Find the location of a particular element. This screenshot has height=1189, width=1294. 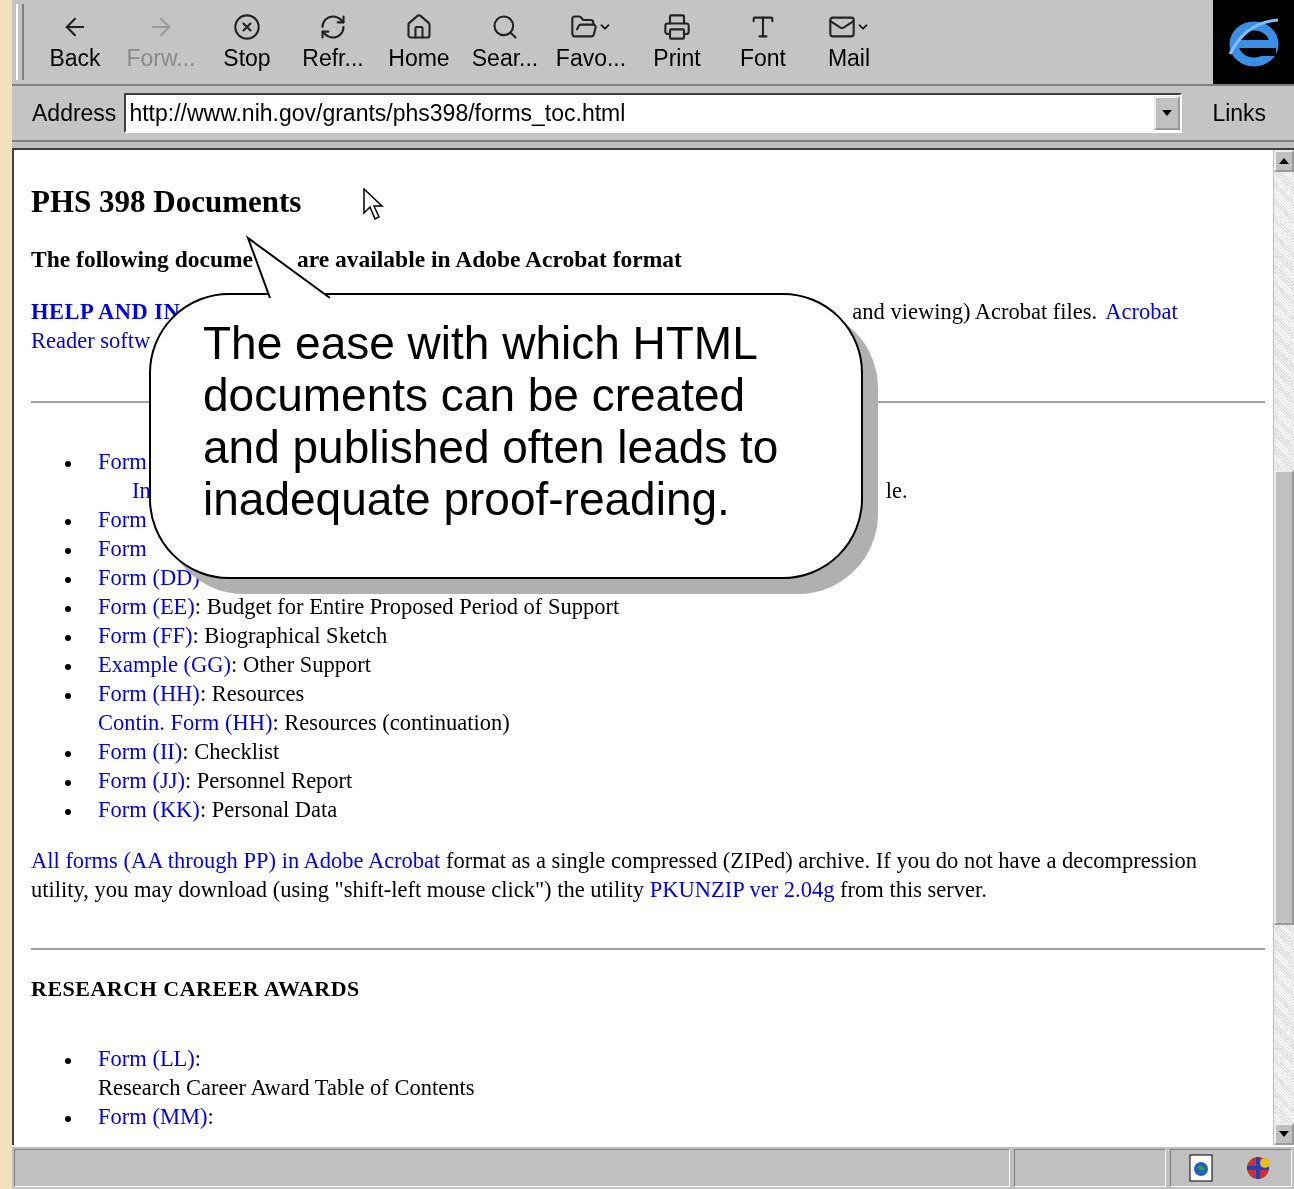

form-description: : Resources (continuation) is located at coordinates (391, 723).